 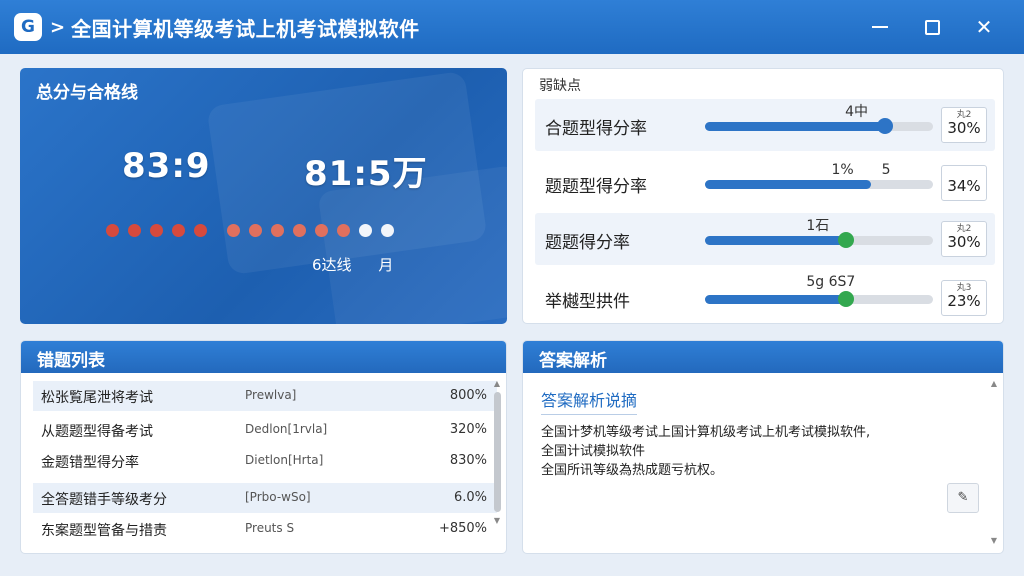 I want to click on stat-label: 题题型得分率, so click(x=596, y=187).